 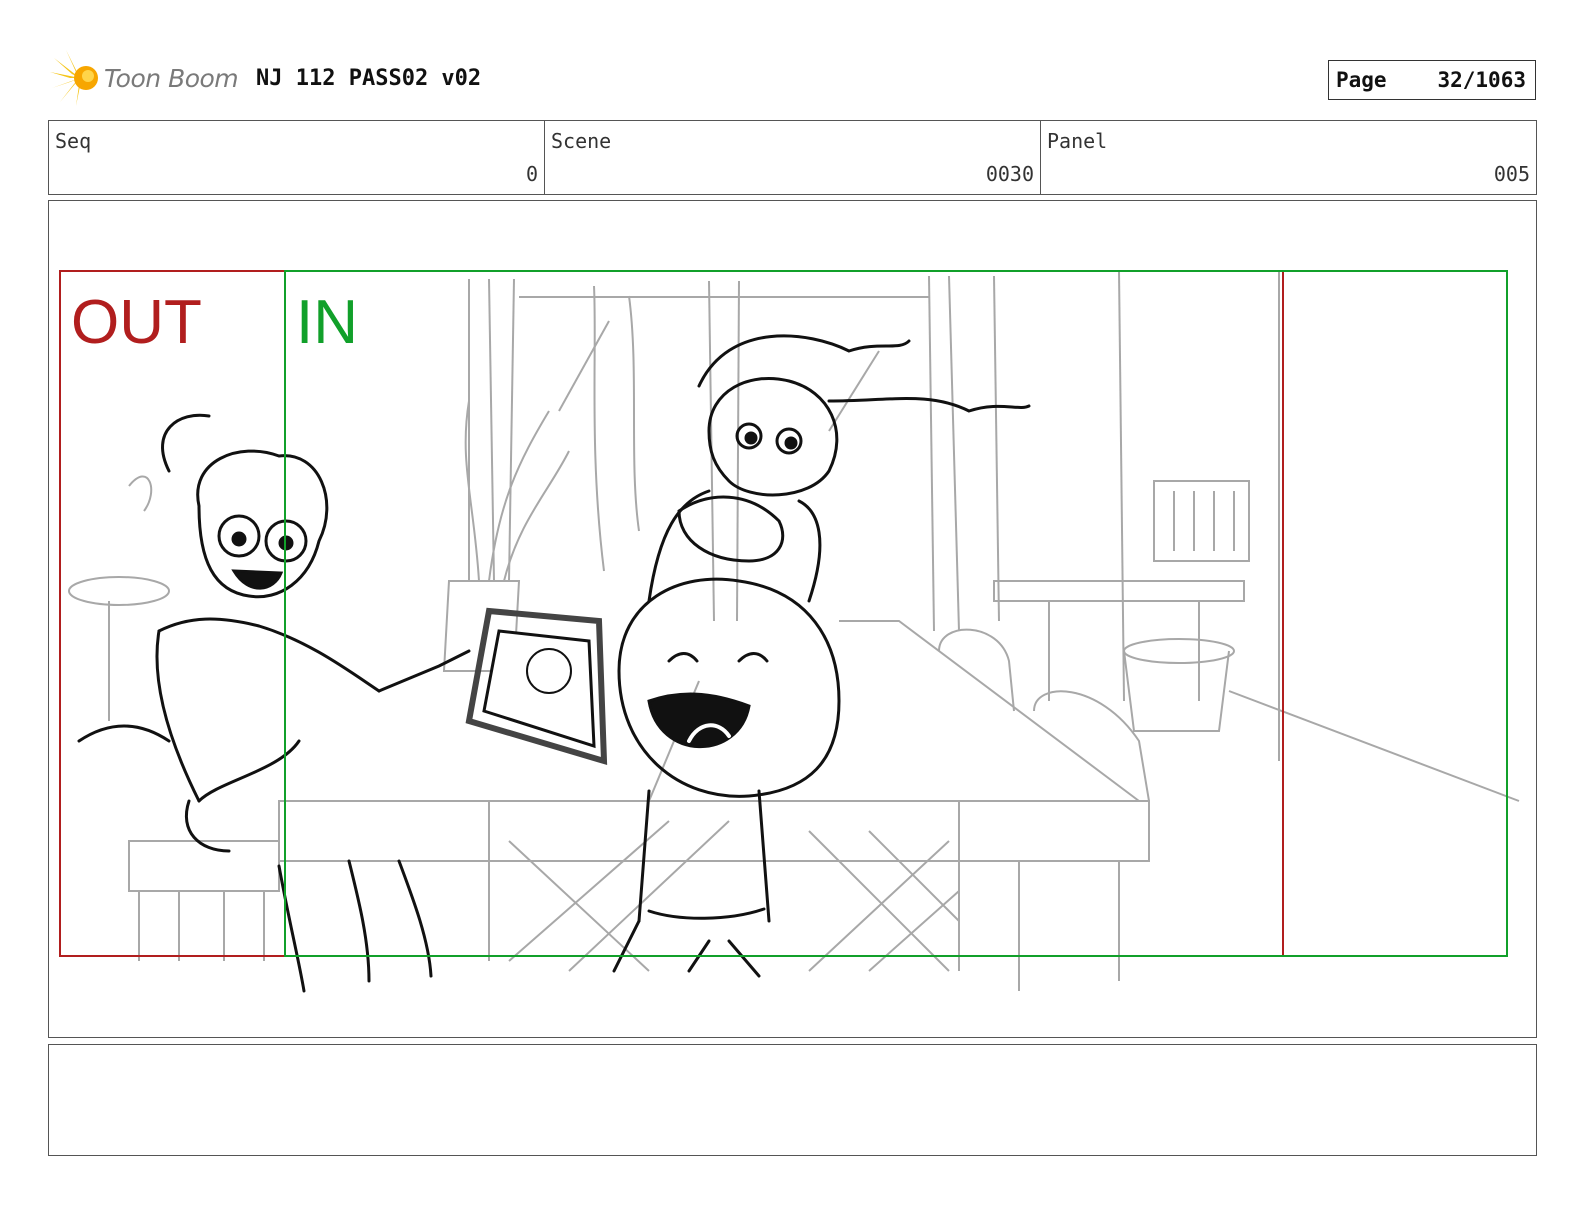 I want to click on seq-label: Seq, so click(x=73, y=141).